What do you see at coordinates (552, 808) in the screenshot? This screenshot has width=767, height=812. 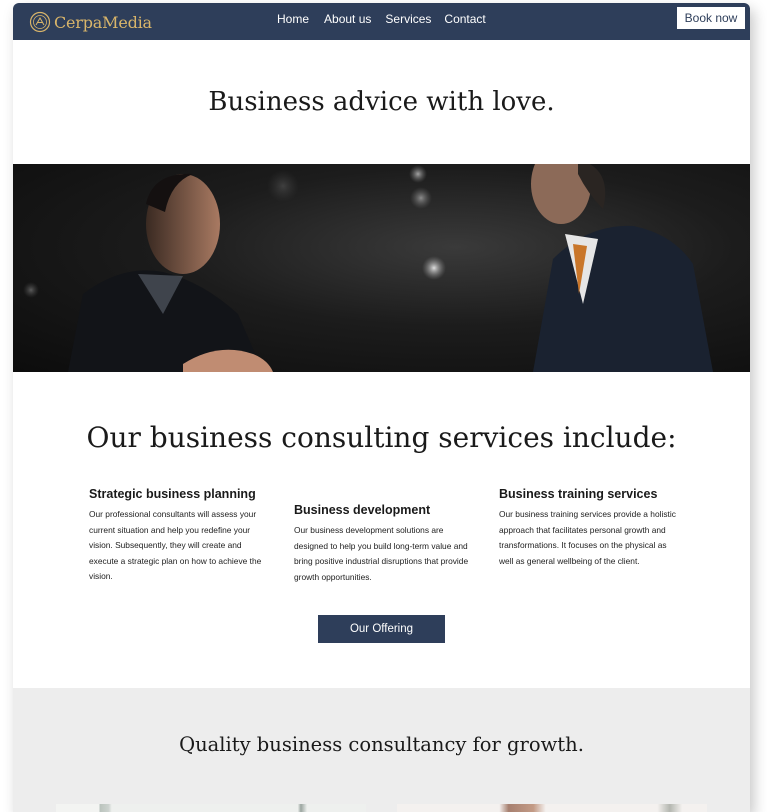 I see `quality-image-right` at bounding box center [552, 808].